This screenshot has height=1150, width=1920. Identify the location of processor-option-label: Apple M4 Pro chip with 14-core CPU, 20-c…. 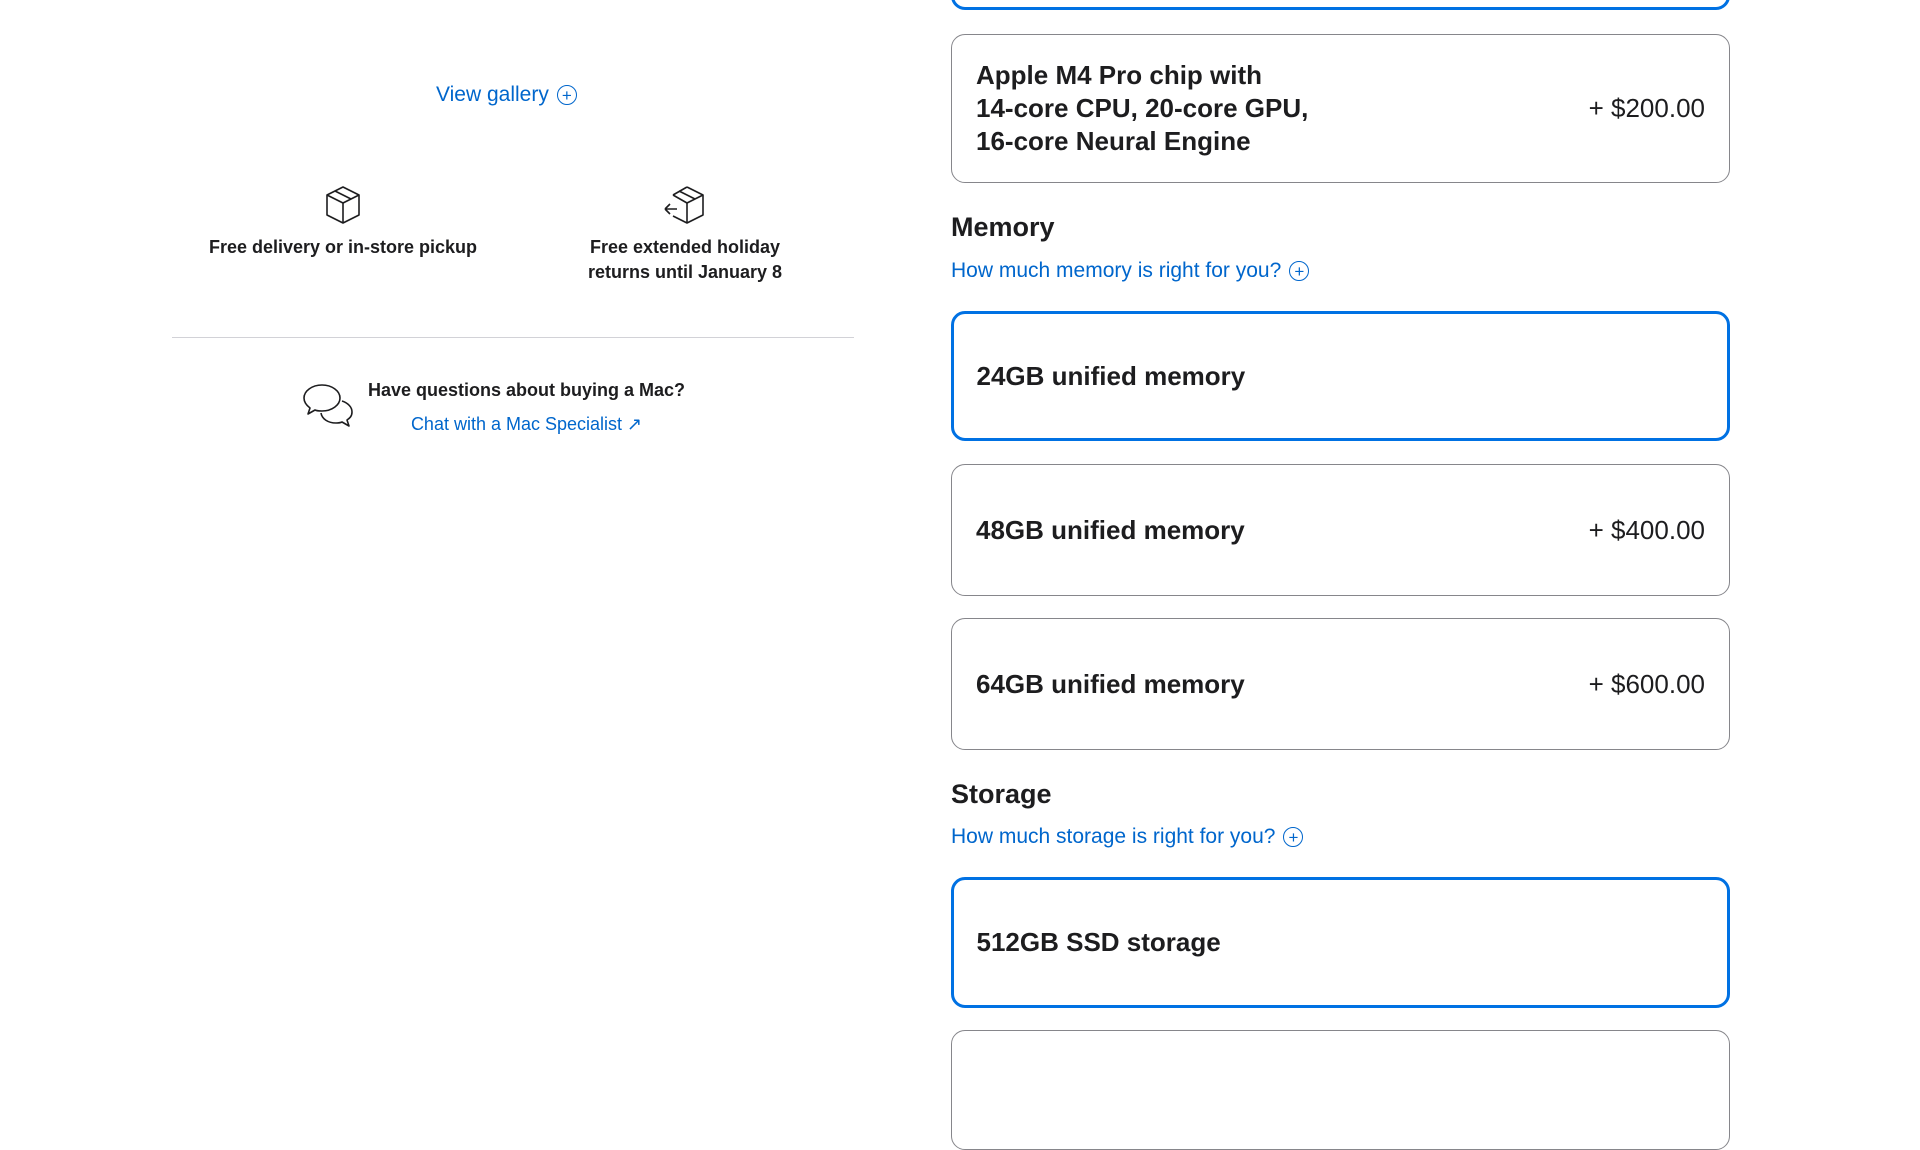
(1142, 108).